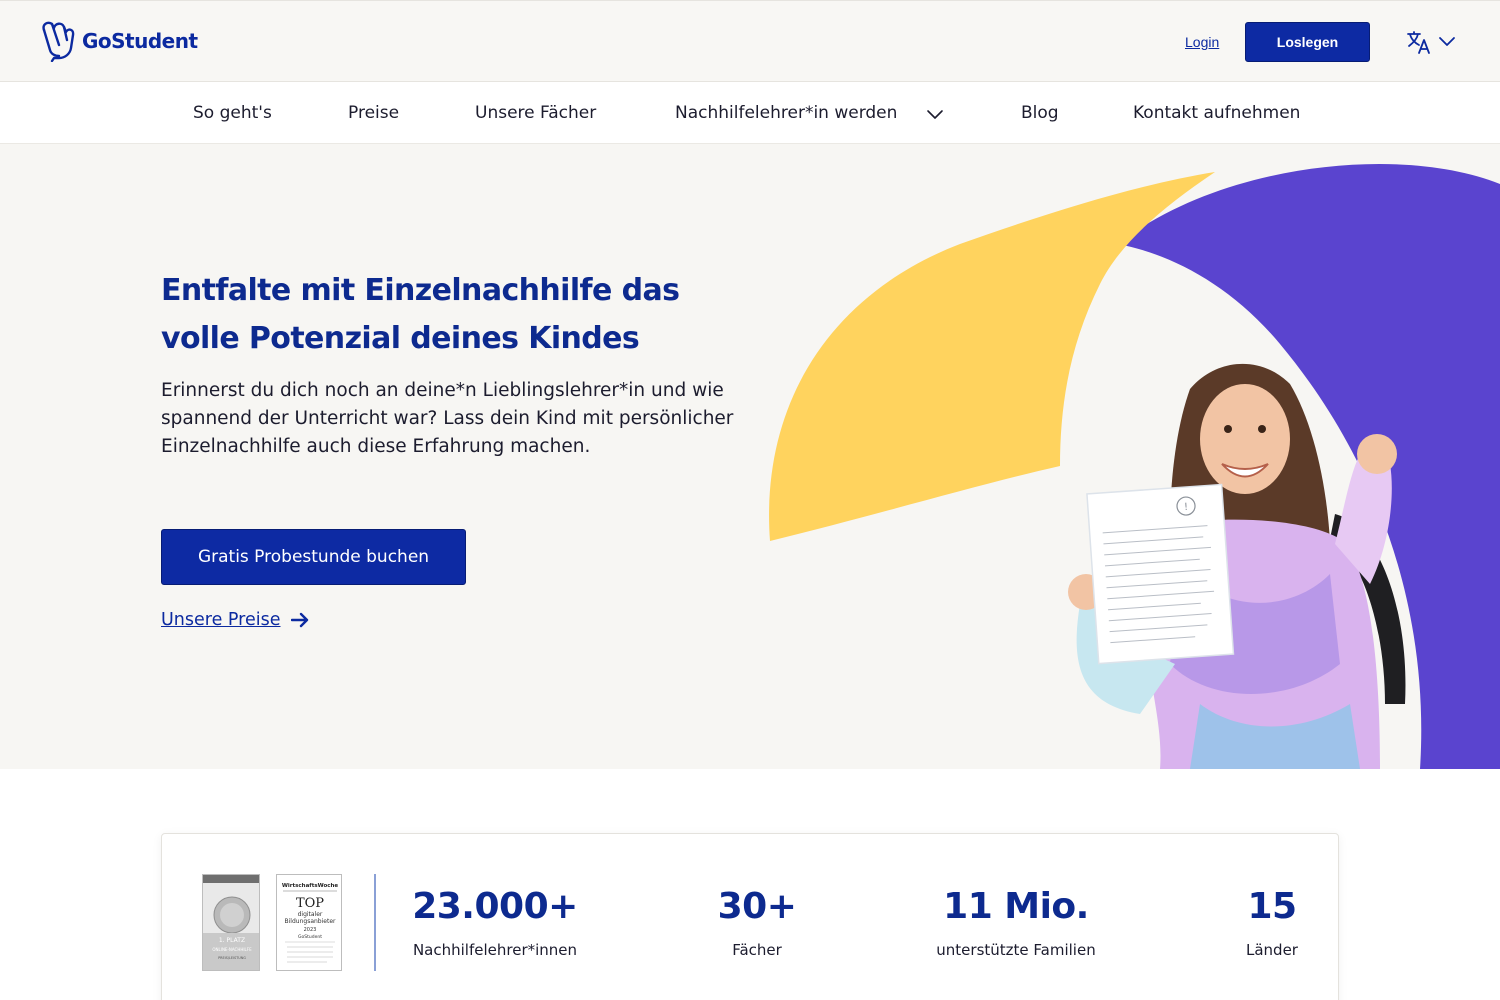  Describe the element at coordinates (1307, 42) in the screenshot. I see `get-started-button: Loslegen` at that location.